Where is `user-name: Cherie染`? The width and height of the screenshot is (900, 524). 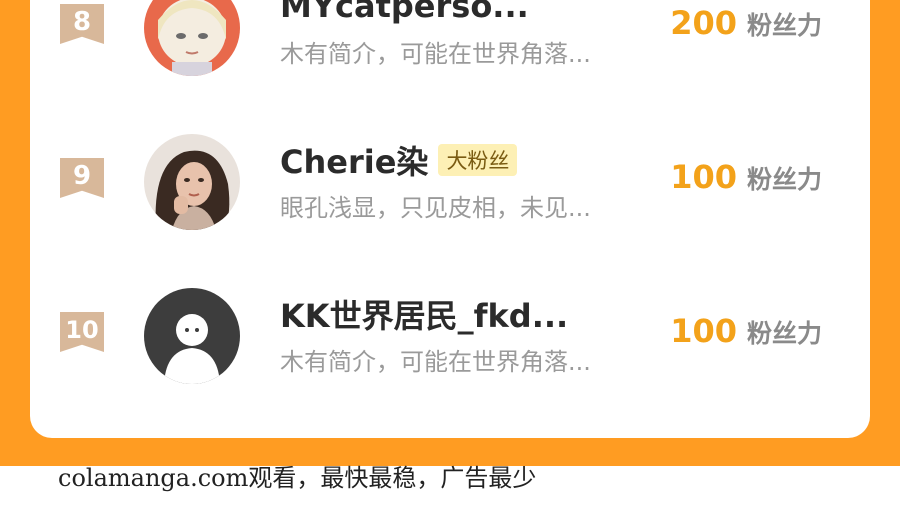 user-name: Cherie染 is located at coordinates (354, 160).